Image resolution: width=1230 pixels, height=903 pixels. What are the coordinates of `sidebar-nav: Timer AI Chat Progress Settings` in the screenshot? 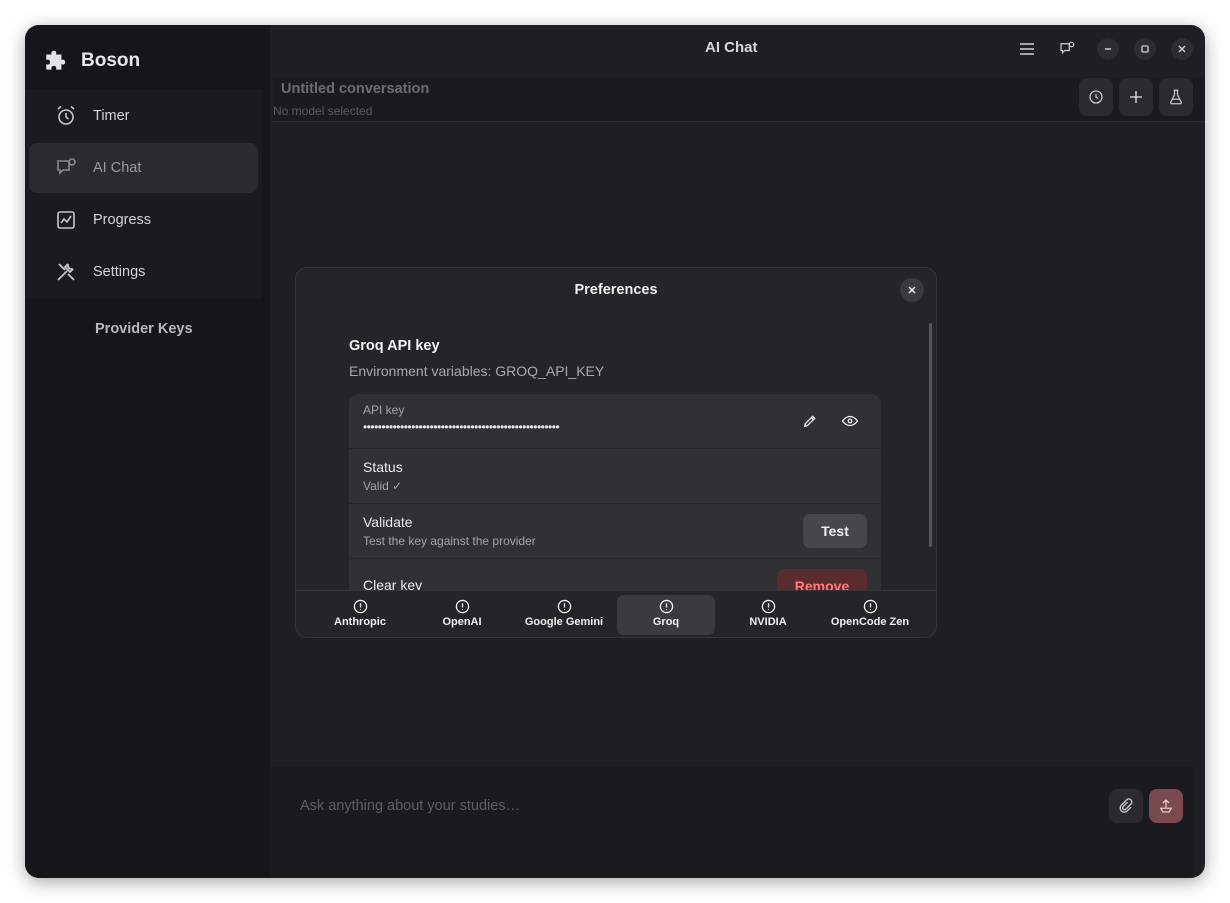 It's located at (143, 194).